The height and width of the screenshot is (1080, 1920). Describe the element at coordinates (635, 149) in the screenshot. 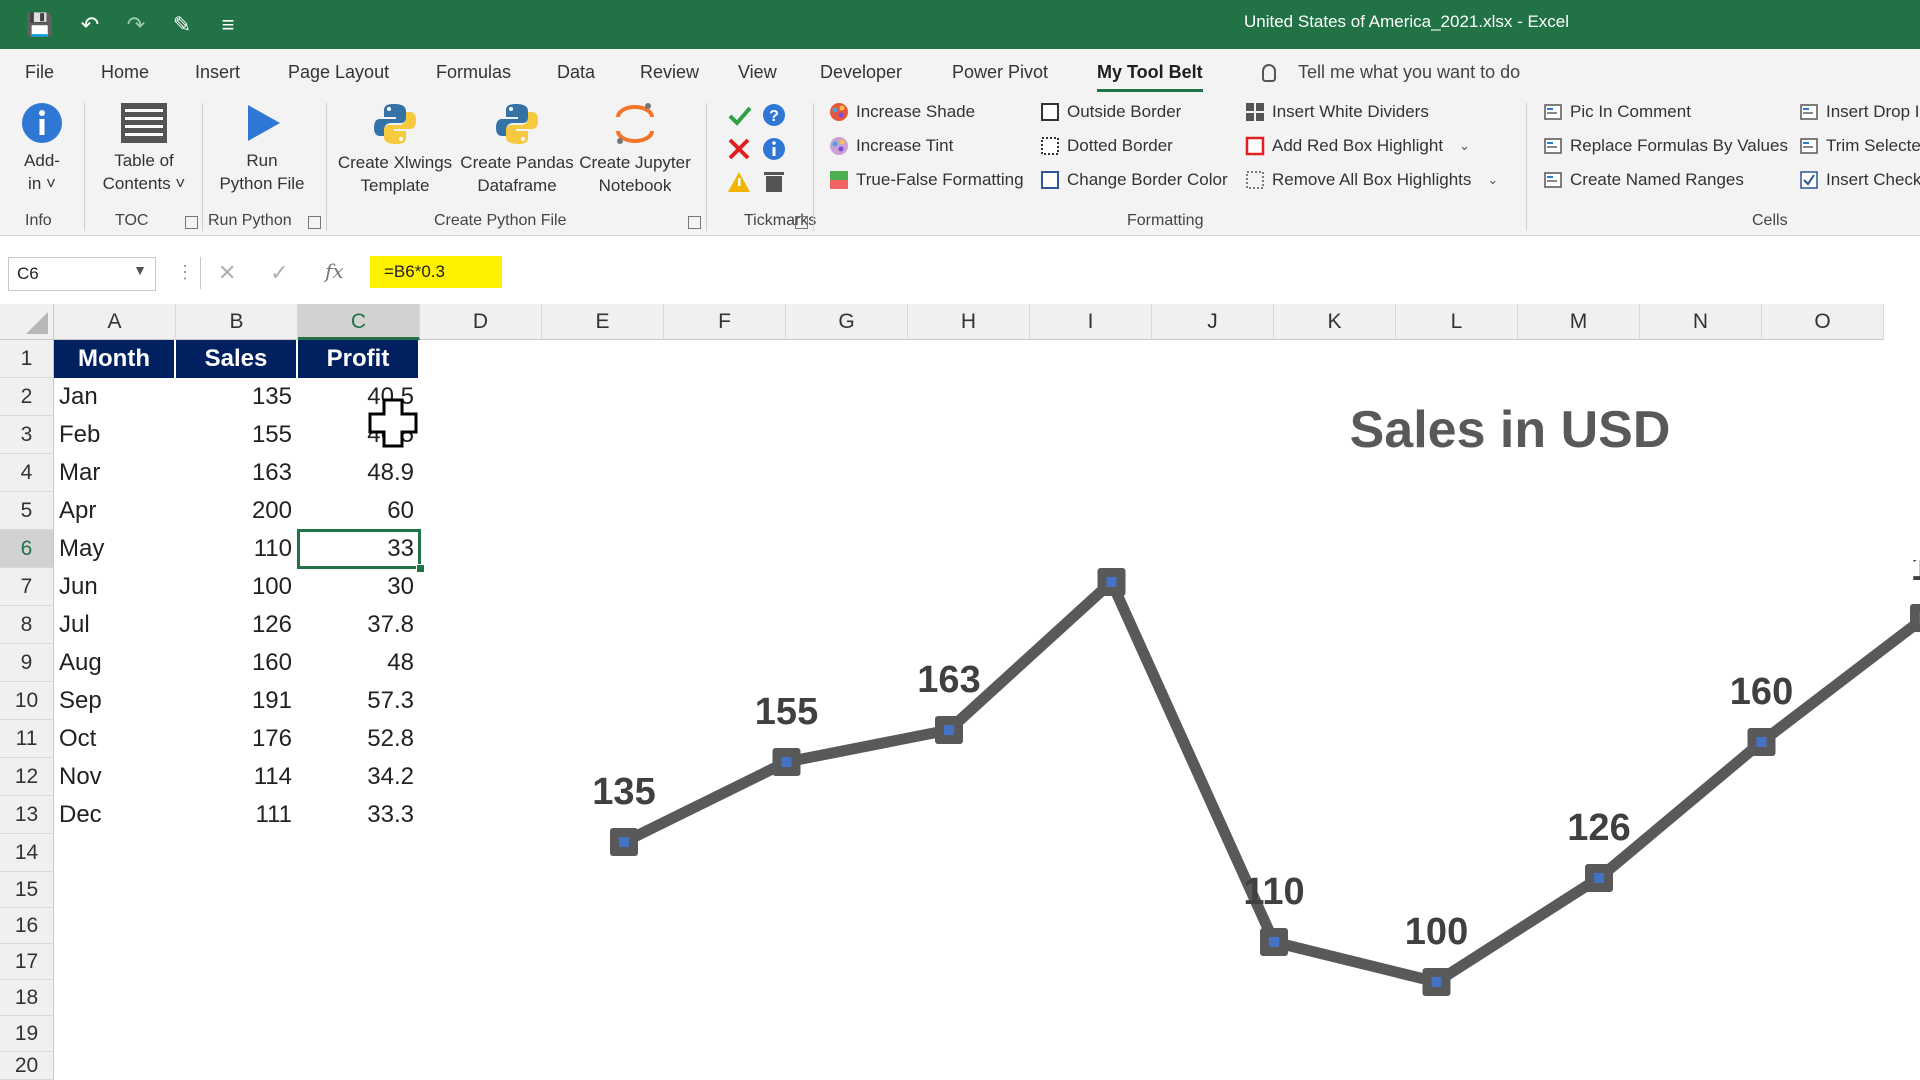

I see `create-jupyter-notebook-button: Create Jupyter Notebook` at that location.